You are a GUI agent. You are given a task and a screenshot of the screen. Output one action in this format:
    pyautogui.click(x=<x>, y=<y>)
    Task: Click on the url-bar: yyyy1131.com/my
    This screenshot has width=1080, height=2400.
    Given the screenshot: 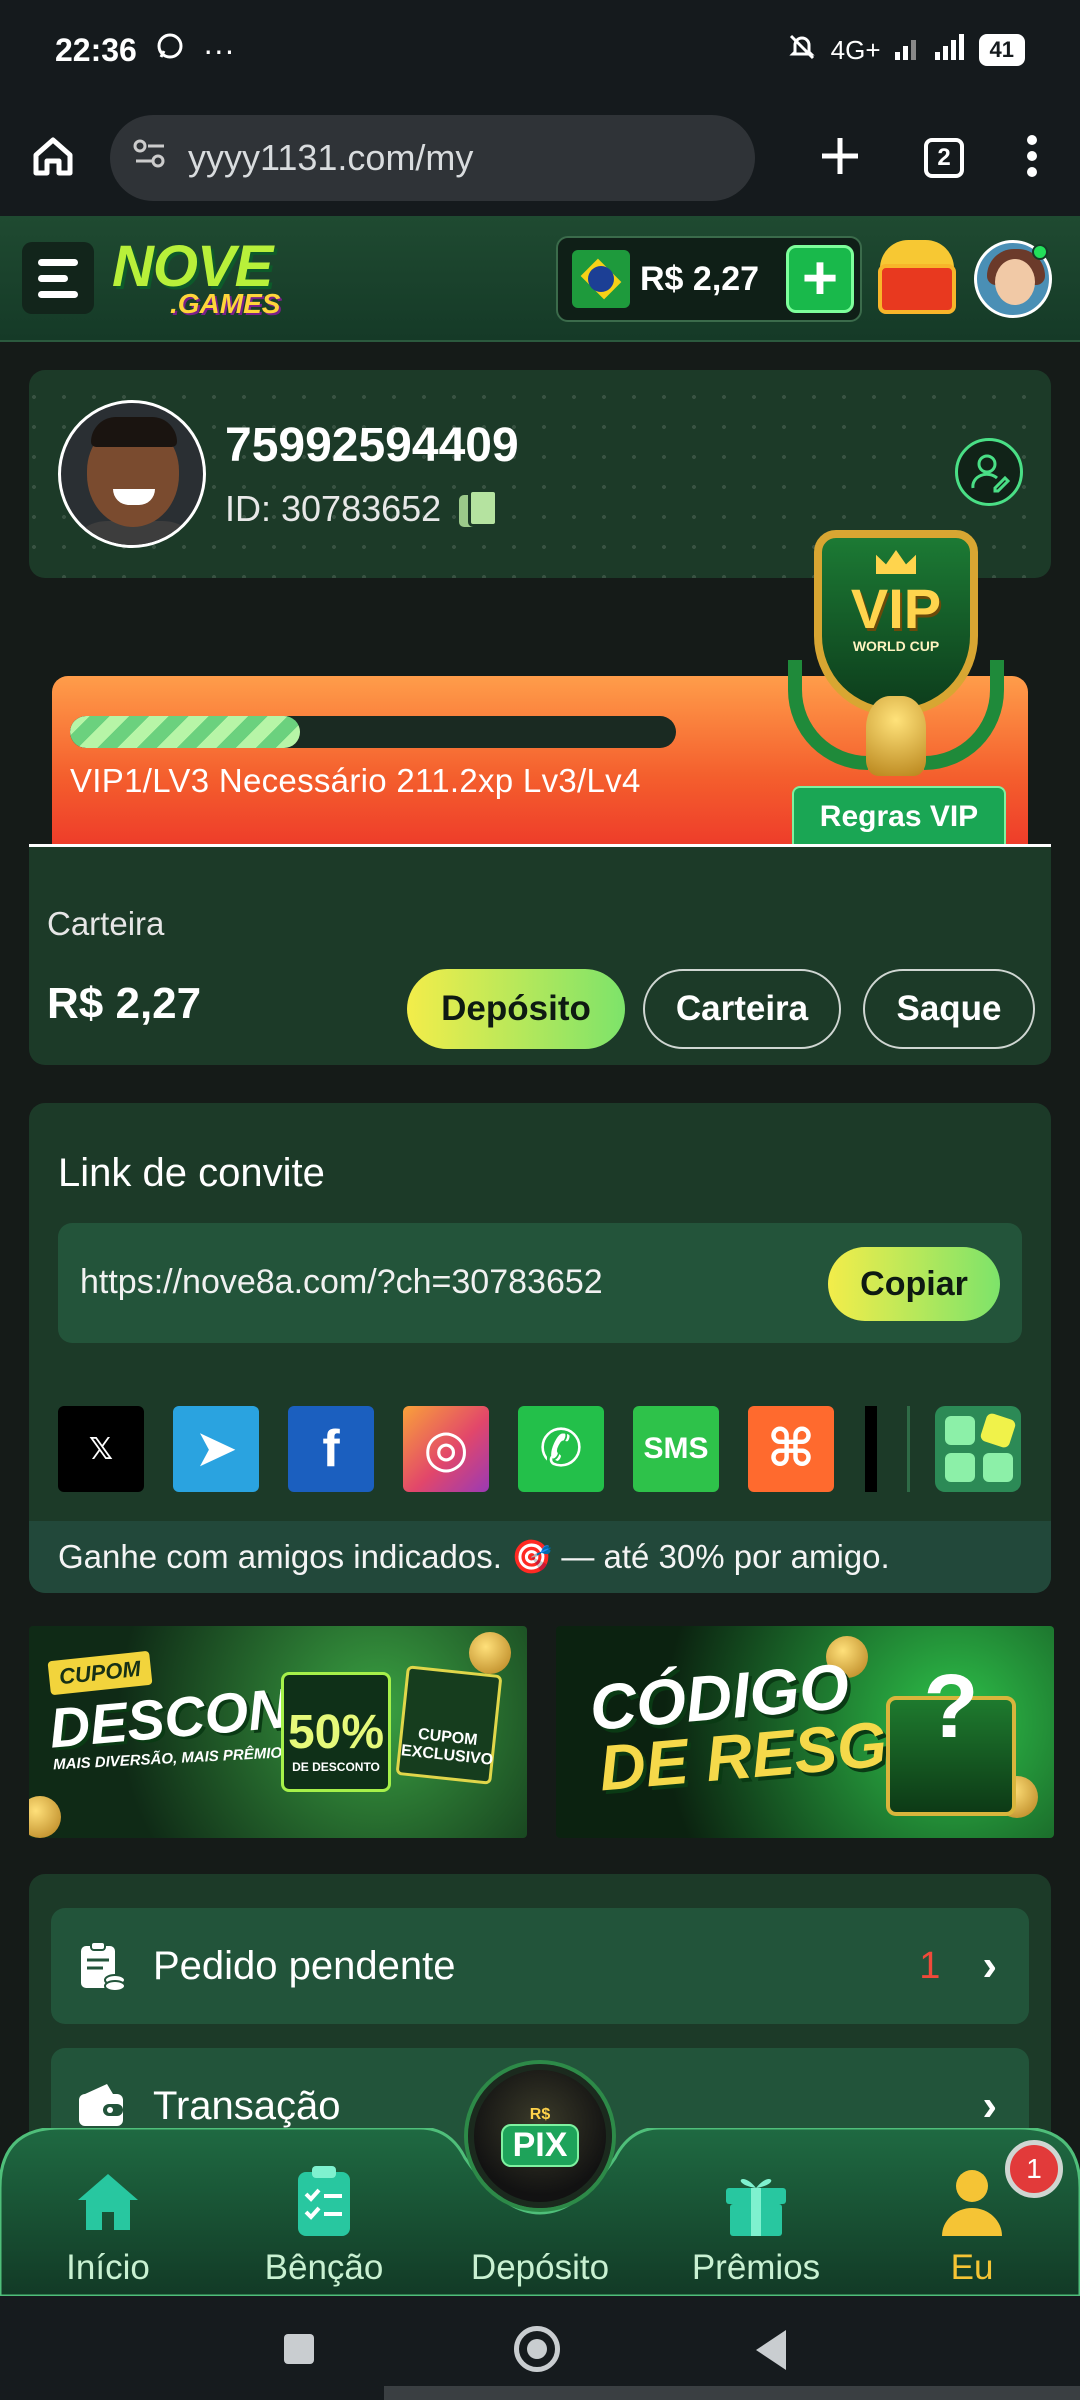 What is the action you would take?
    pyautogui.click(x=432, y=158)
    